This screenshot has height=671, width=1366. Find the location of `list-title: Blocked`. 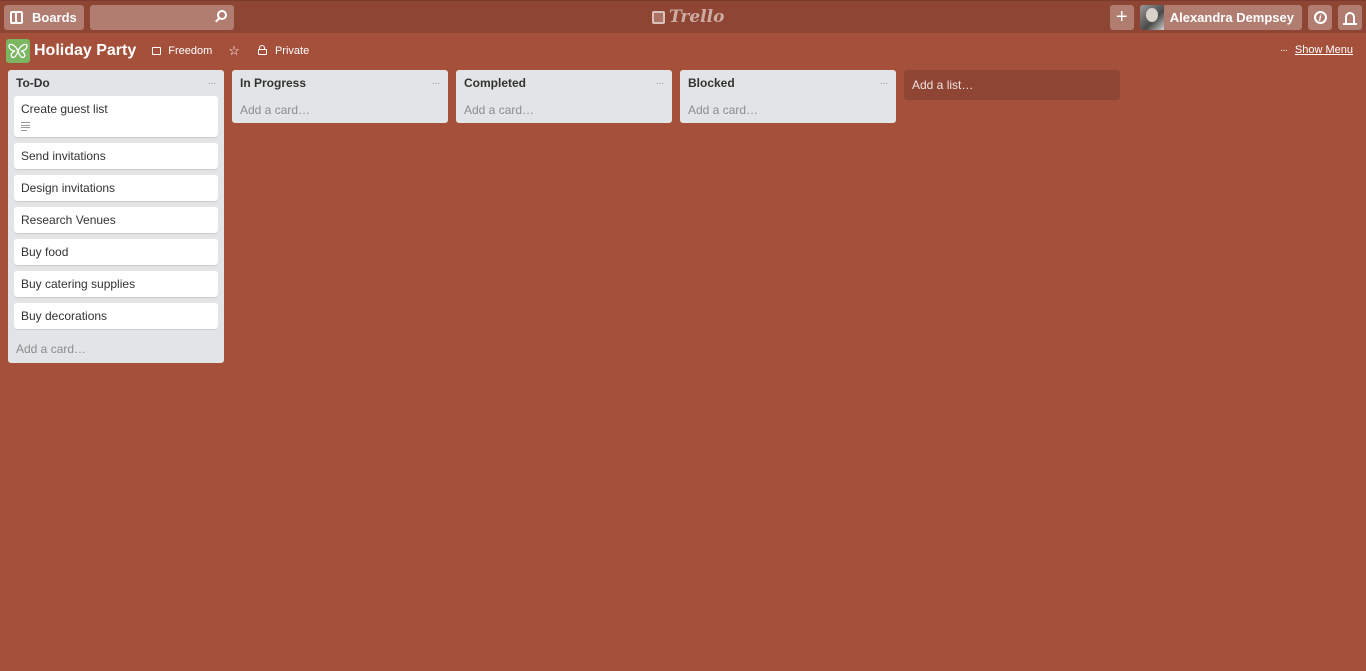

list-title: Blocked is located at coordinates (711, 83).